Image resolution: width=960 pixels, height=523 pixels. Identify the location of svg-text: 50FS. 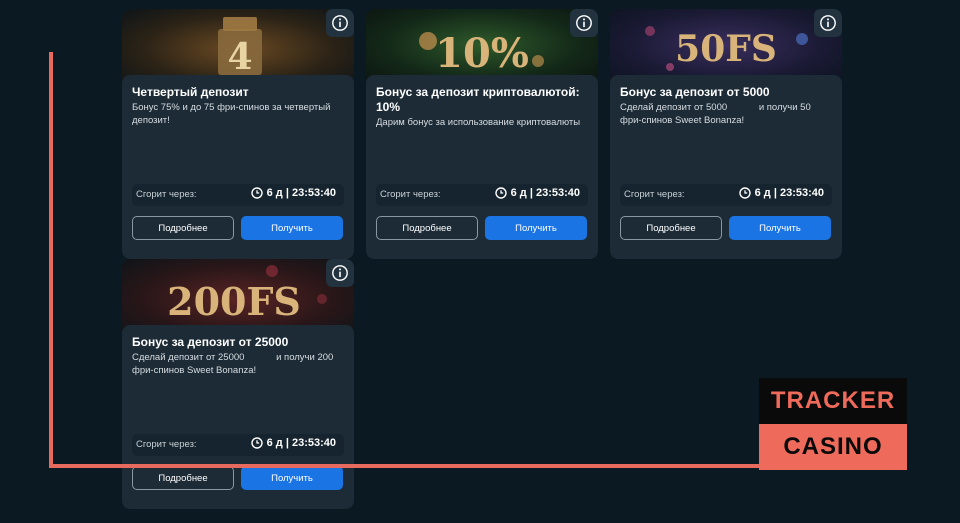
(726, 49).